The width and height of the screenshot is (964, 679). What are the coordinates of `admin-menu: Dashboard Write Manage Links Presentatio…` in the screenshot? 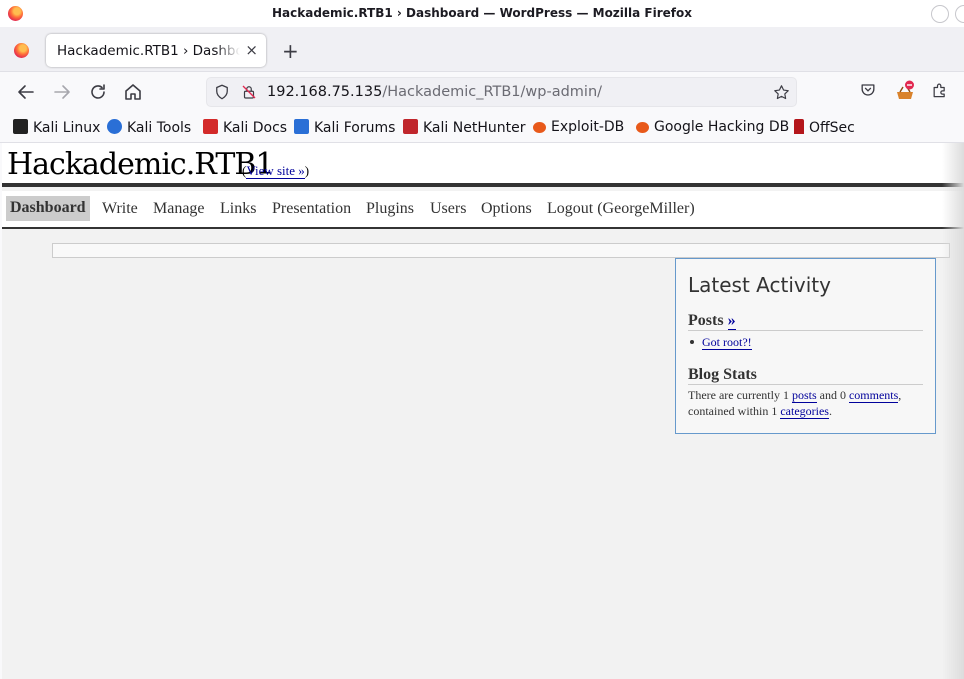 It's located at (483, 210).